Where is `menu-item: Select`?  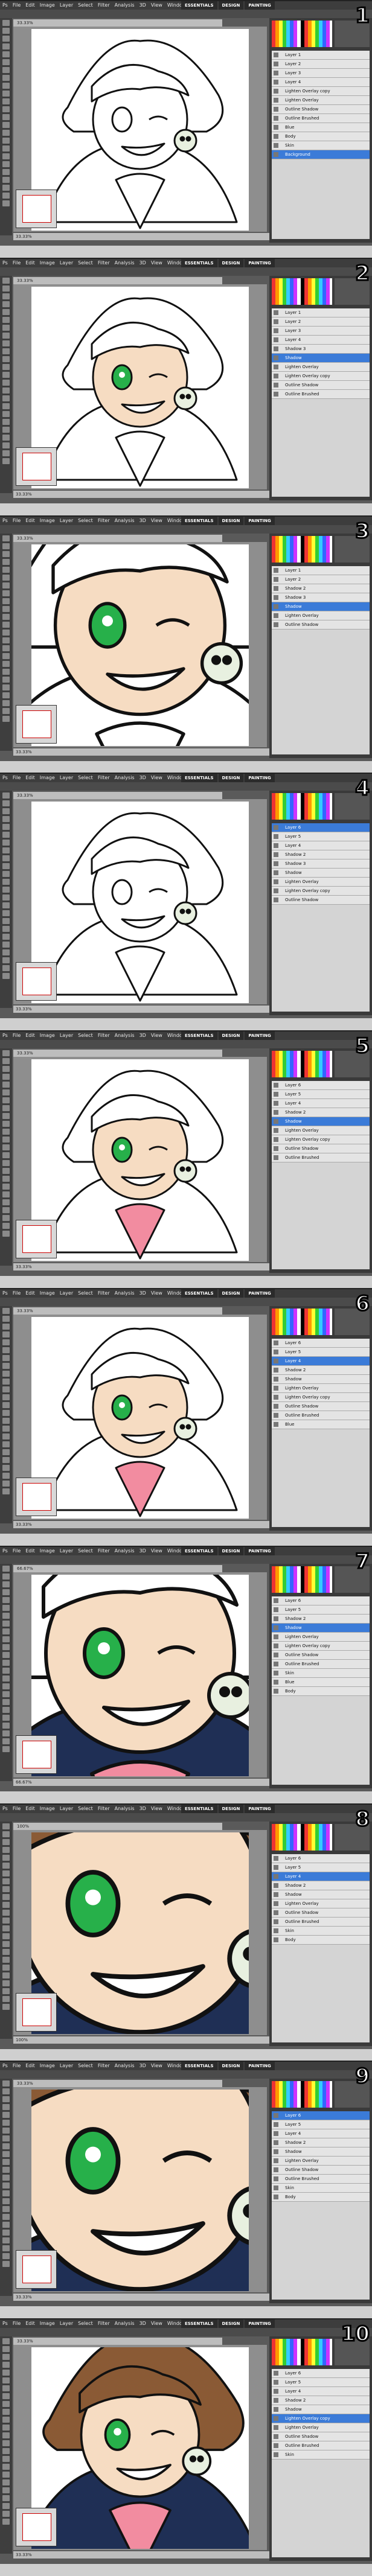
menu-item: Select is located at coordinates (85, 1035).